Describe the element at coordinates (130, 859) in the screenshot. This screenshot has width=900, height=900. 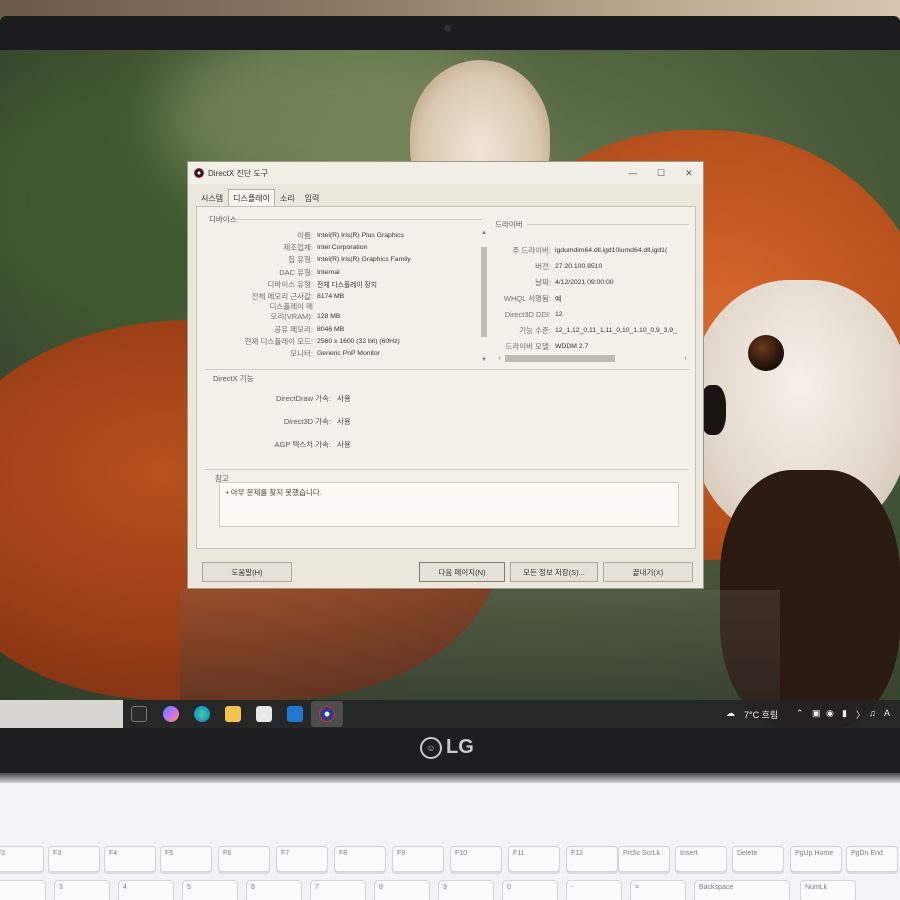
I see `key-f4: F4` at that location.